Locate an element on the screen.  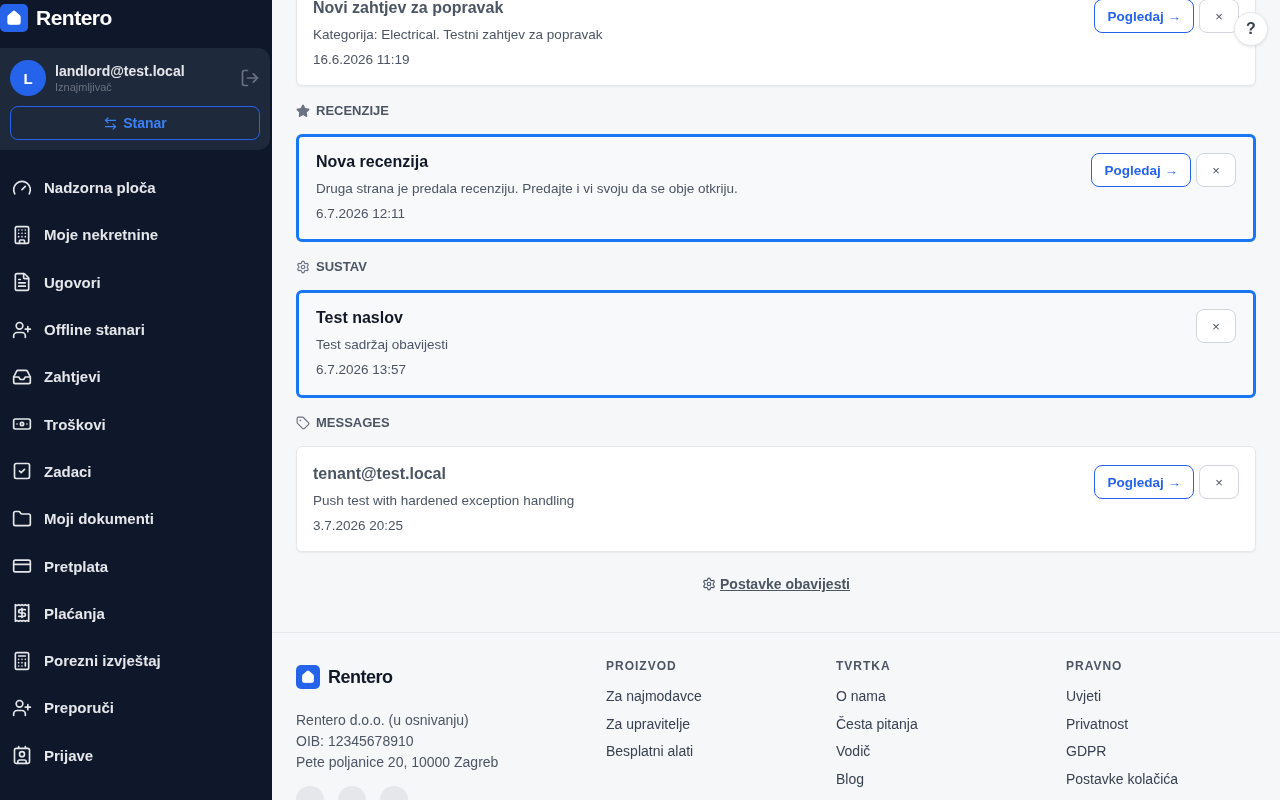
footer-link: Postavke kolačića is located at coordinates (1161, 778).